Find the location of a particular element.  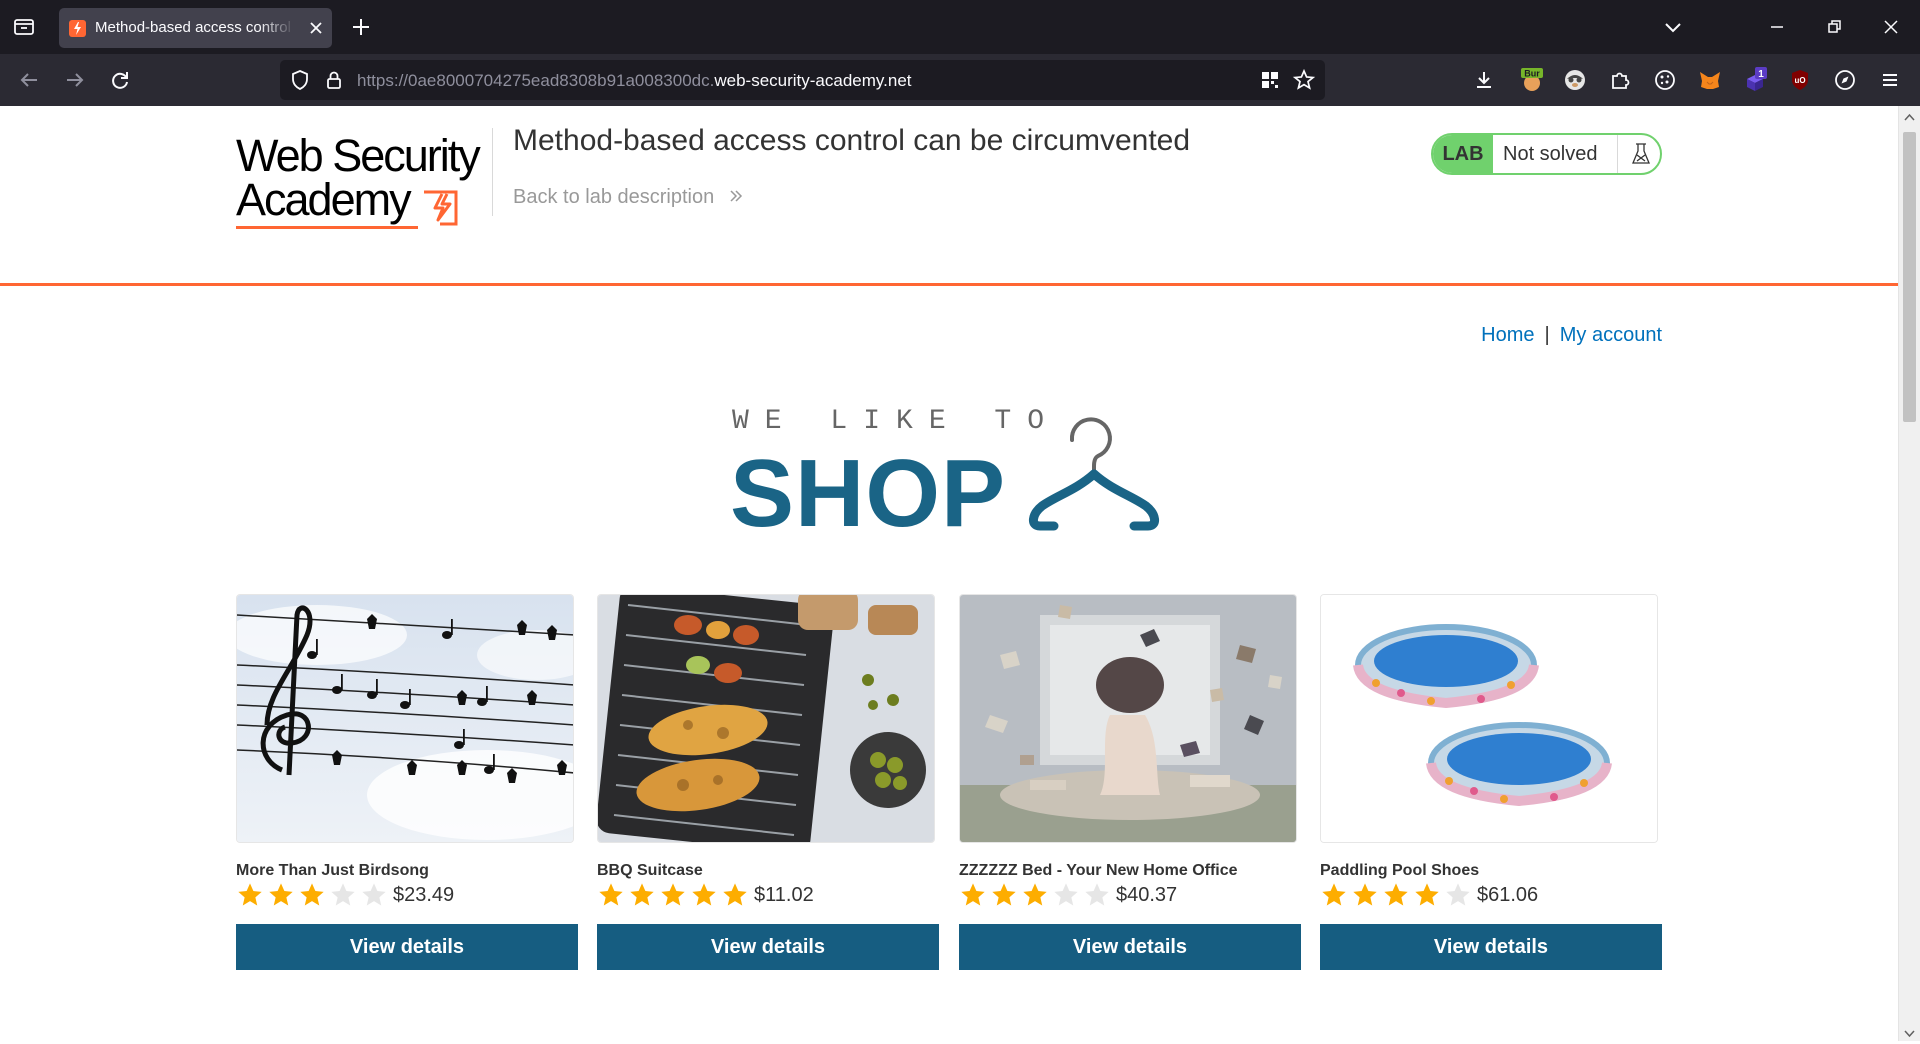

compass-extension-icon is located at coordinates (1845, 80).